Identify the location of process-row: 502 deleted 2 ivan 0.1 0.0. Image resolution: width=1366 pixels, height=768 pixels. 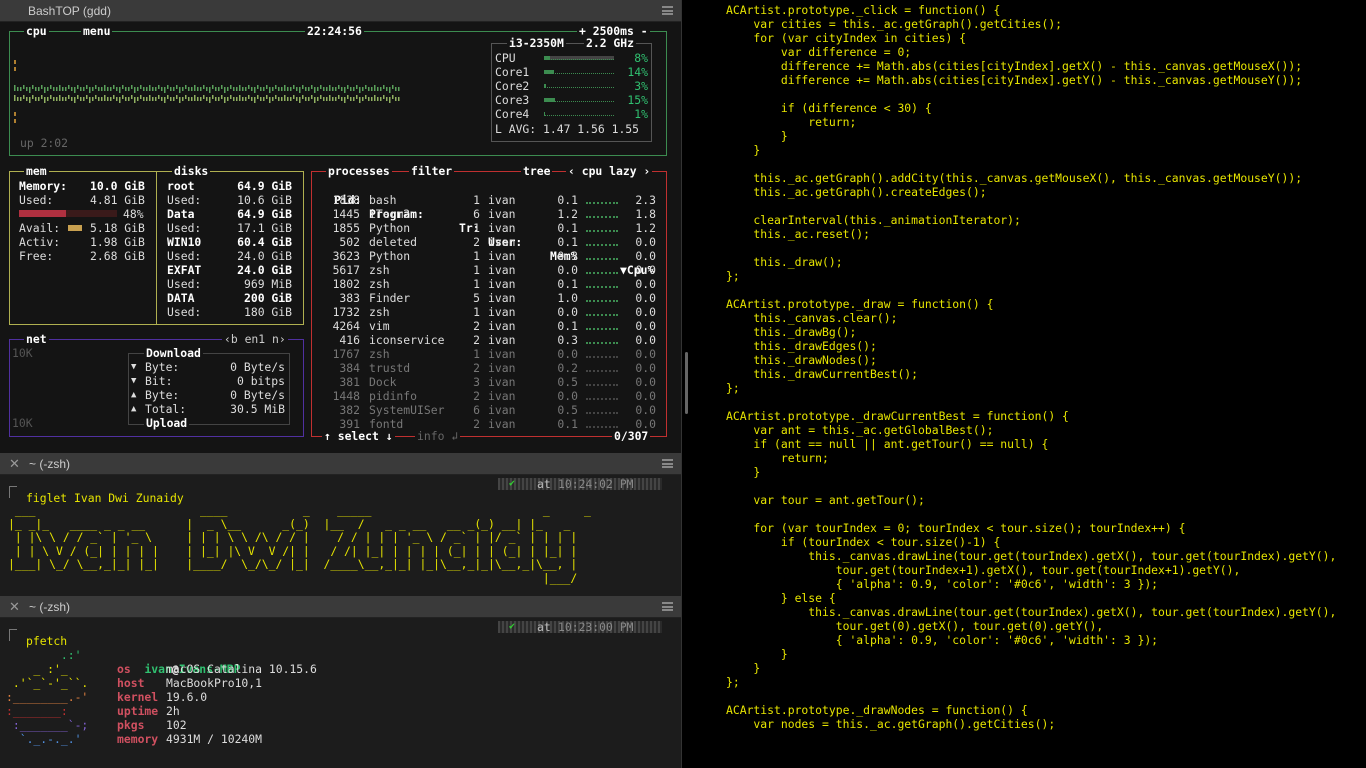
(489, 242).